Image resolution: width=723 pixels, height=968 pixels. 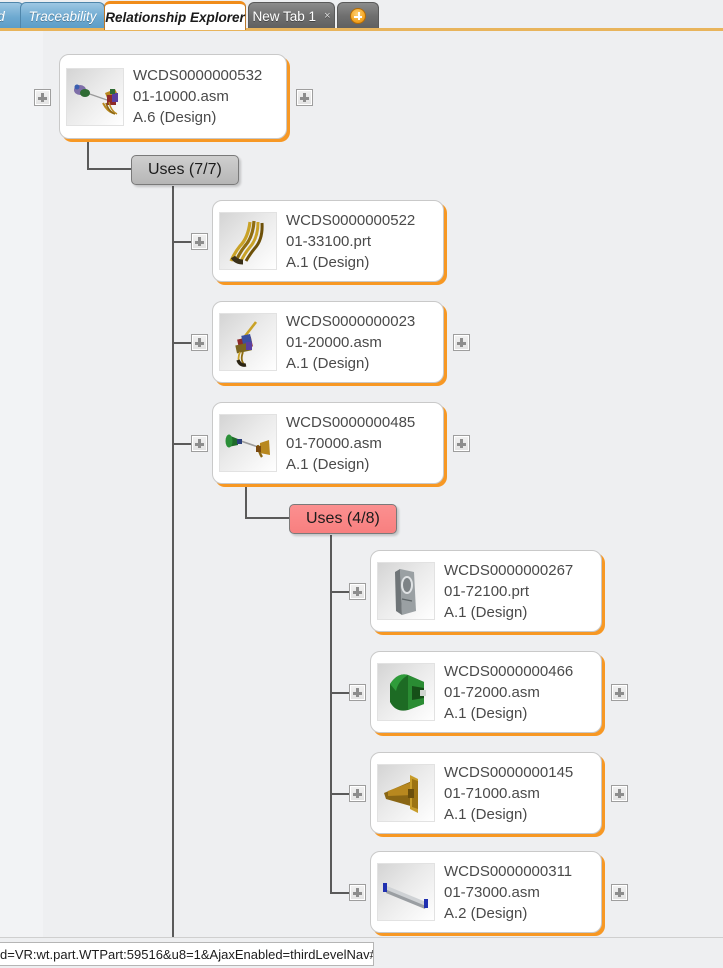 What do you see at coordinates (327, 16) in the screenshot?
I see `close-icon: ×` at bounding box center [327, 16].